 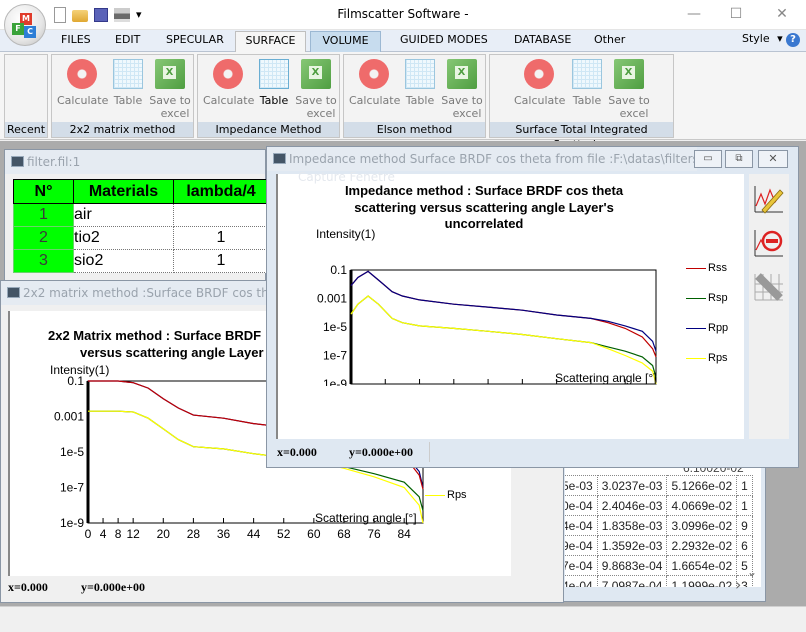 I want to click on table-cell: 0e-04, so click(x=581, y=505).